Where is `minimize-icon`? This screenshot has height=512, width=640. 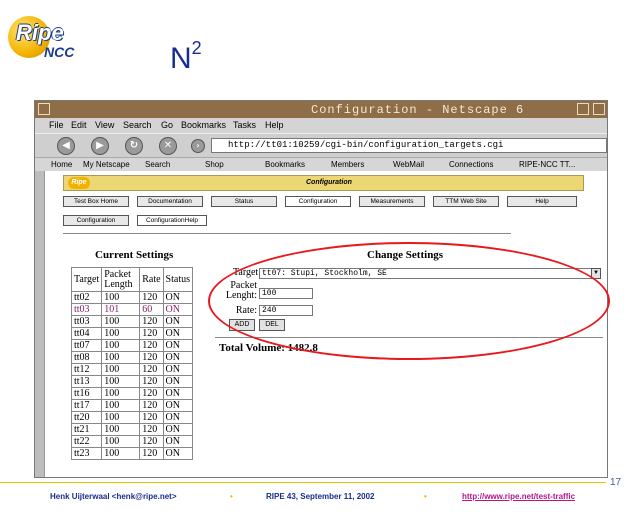 minimize-icon is located at coordinates (583, 109).